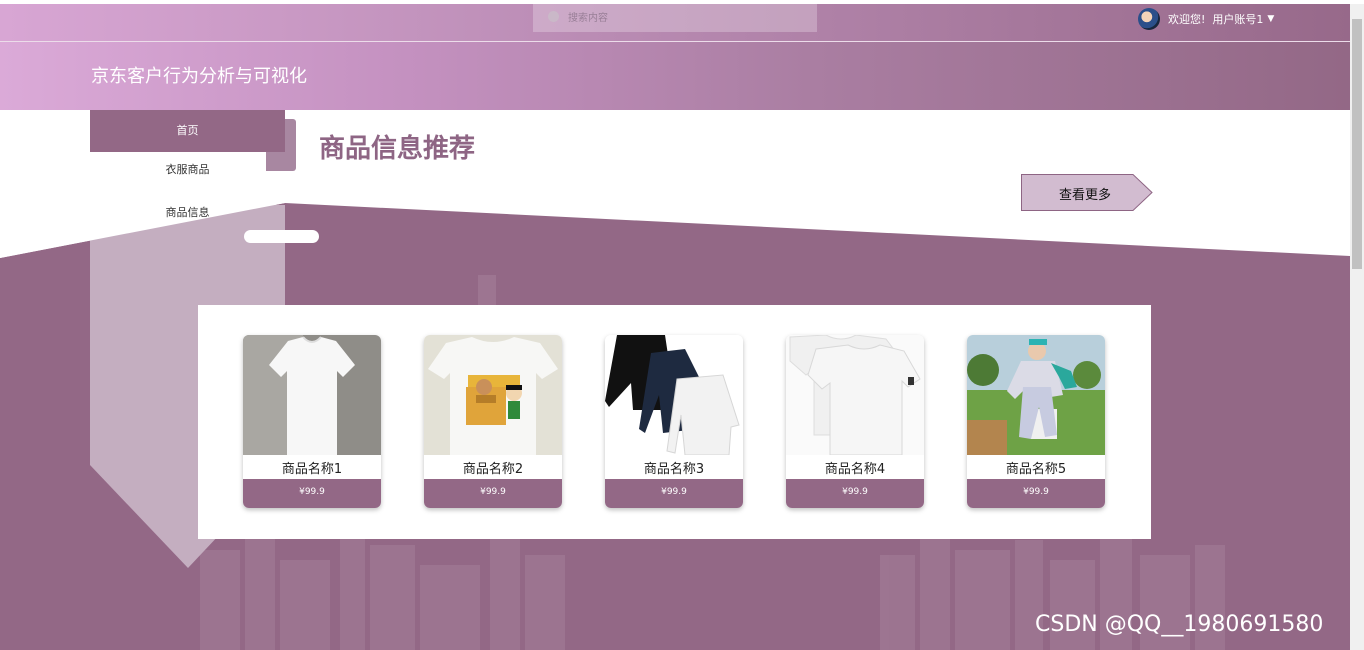  I want to click on chevron-down-icon: ▼, so click(1270, 19).